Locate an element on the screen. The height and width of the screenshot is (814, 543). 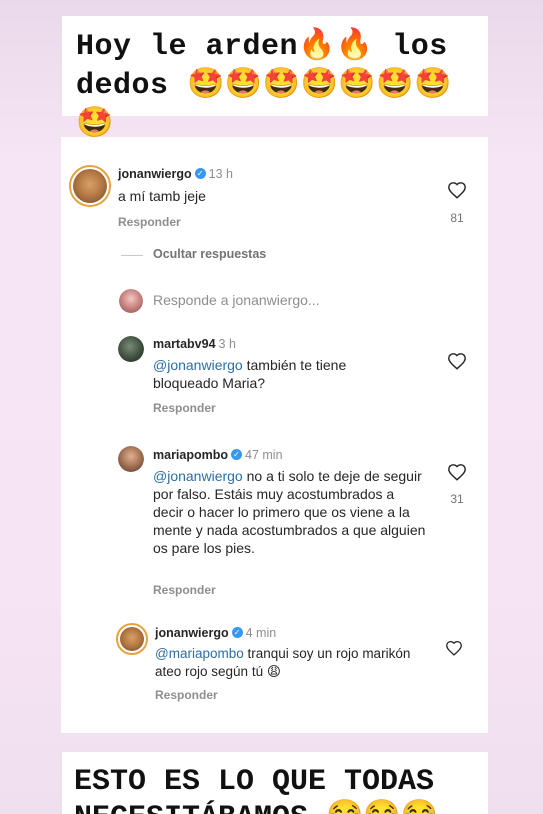
hide-replies-button: Ocultar respuestas is located at coordinates (209, 254).